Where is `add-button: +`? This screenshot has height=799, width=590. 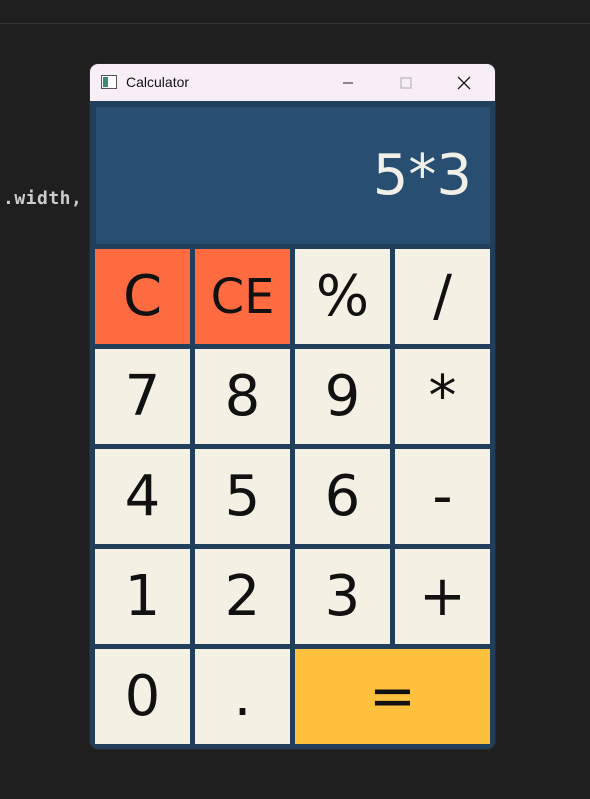
add-button: + is located at coordinates (442, 596).